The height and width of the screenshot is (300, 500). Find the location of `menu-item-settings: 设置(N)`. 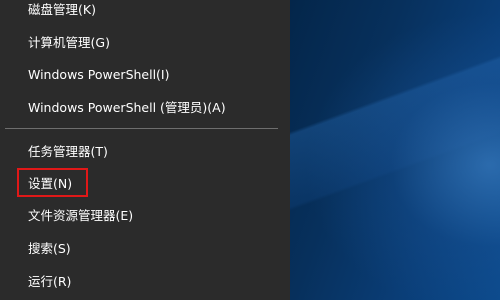

menu-item-settings: 设置(N) is located at coordinates (145, 184).